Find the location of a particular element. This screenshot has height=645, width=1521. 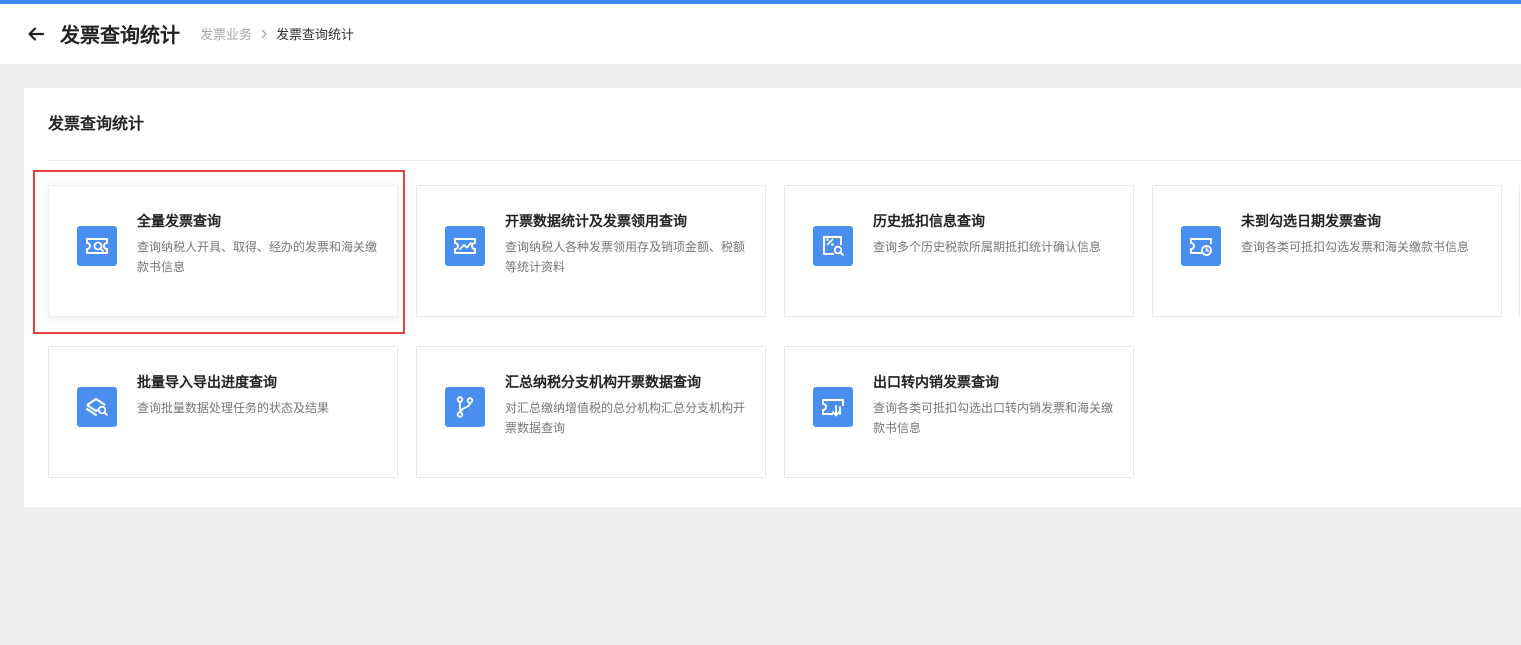

card-export-to-domestic-invoice-query: 出口转内销发票查询 查询各类可抵扣勾选出口转内销发票和海关缴款书信息 is located at coordinates (959, 412).